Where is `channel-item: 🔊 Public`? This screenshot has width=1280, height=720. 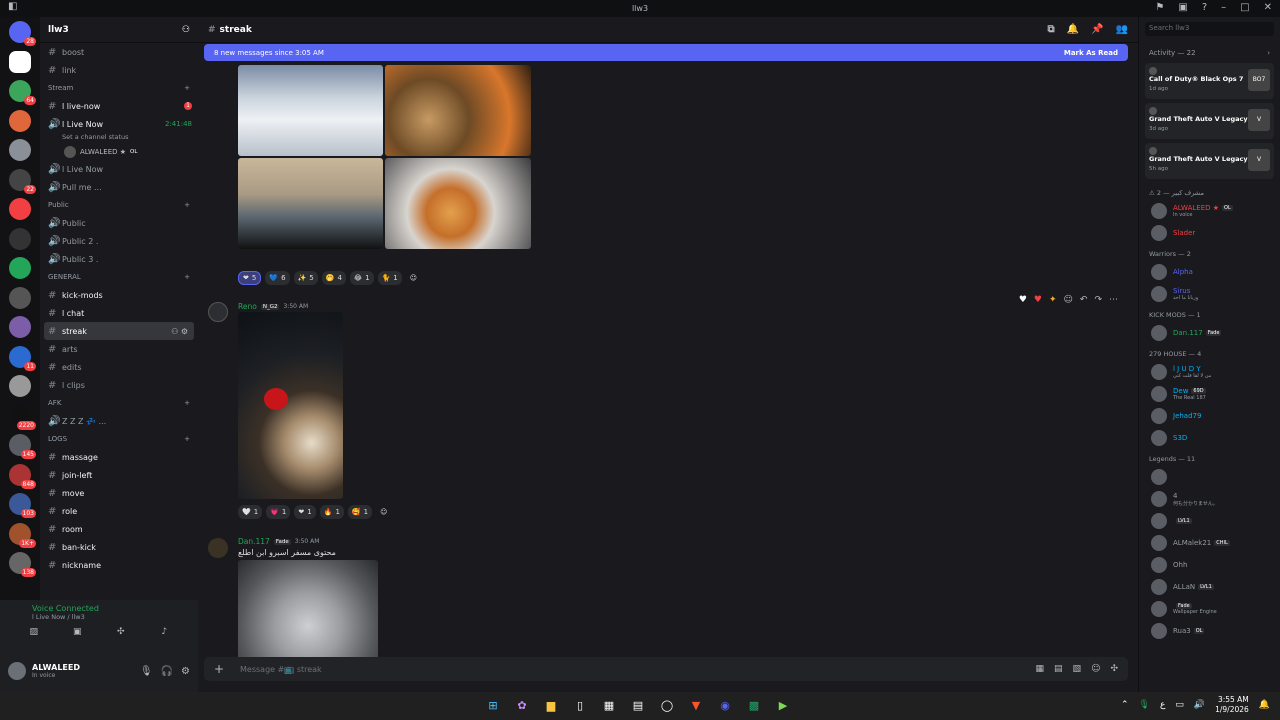 channel-item: 🔊 Public is located at coordinates (119, 223).